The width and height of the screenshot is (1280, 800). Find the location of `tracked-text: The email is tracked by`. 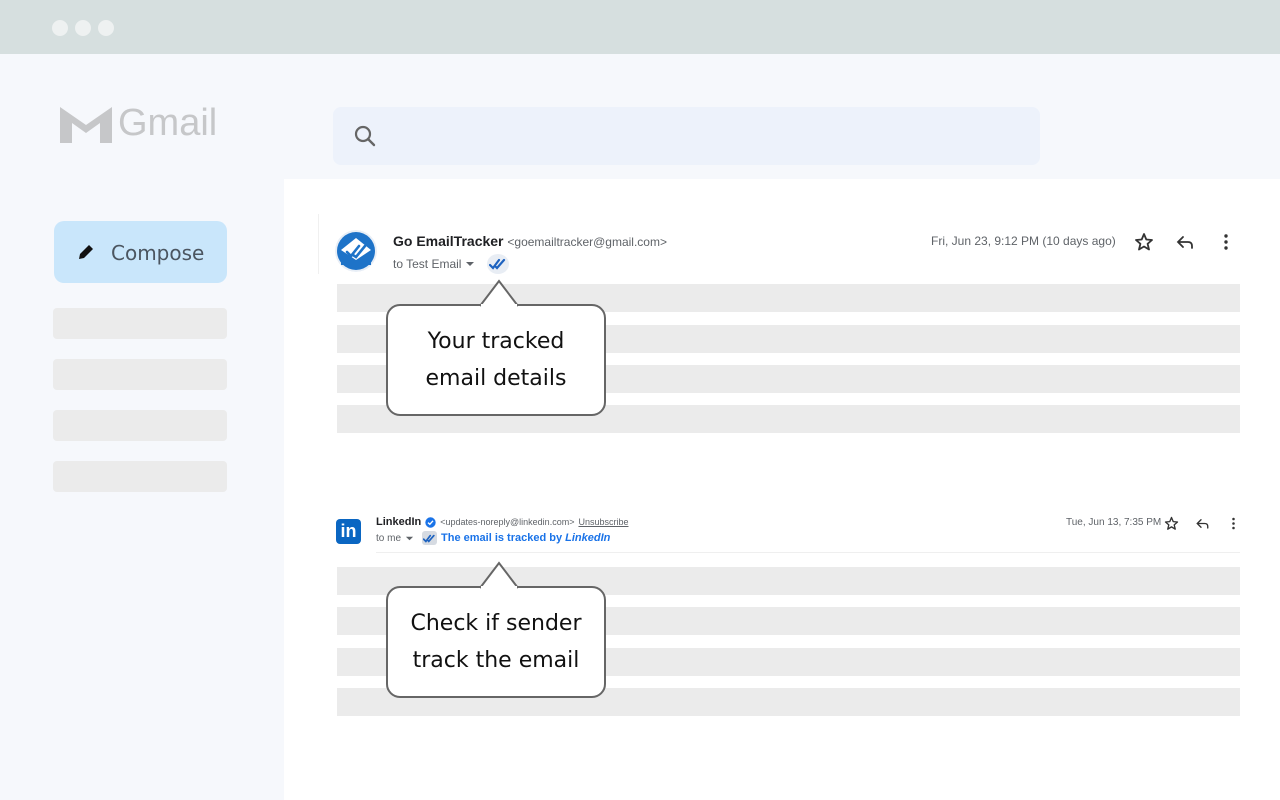

tracked-text: The email is tracked by is located at coordinates (502, 538).